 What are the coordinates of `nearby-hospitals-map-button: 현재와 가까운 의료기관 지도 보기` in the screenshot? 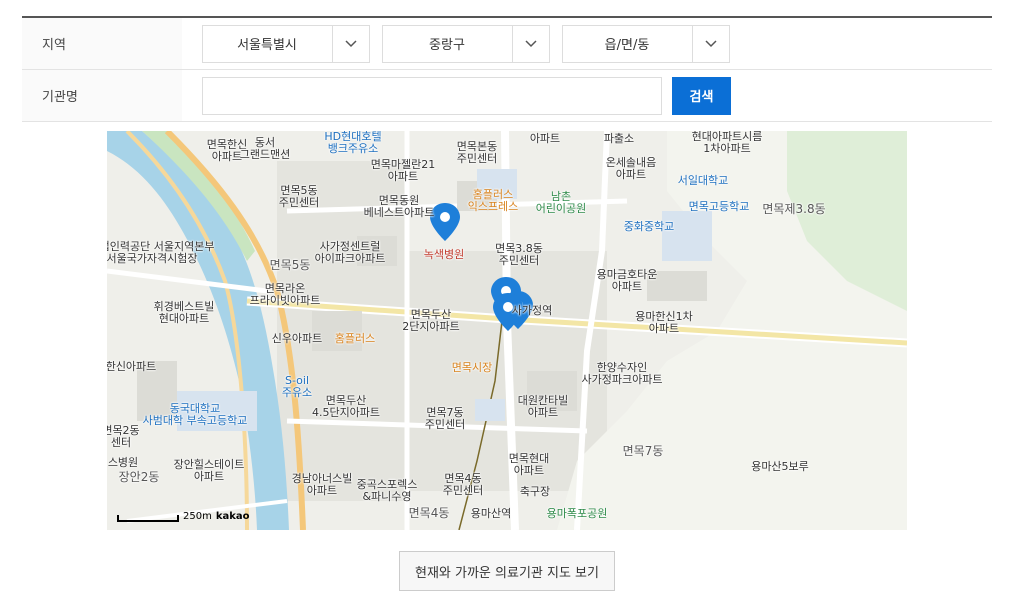 It's located at (507, 571).